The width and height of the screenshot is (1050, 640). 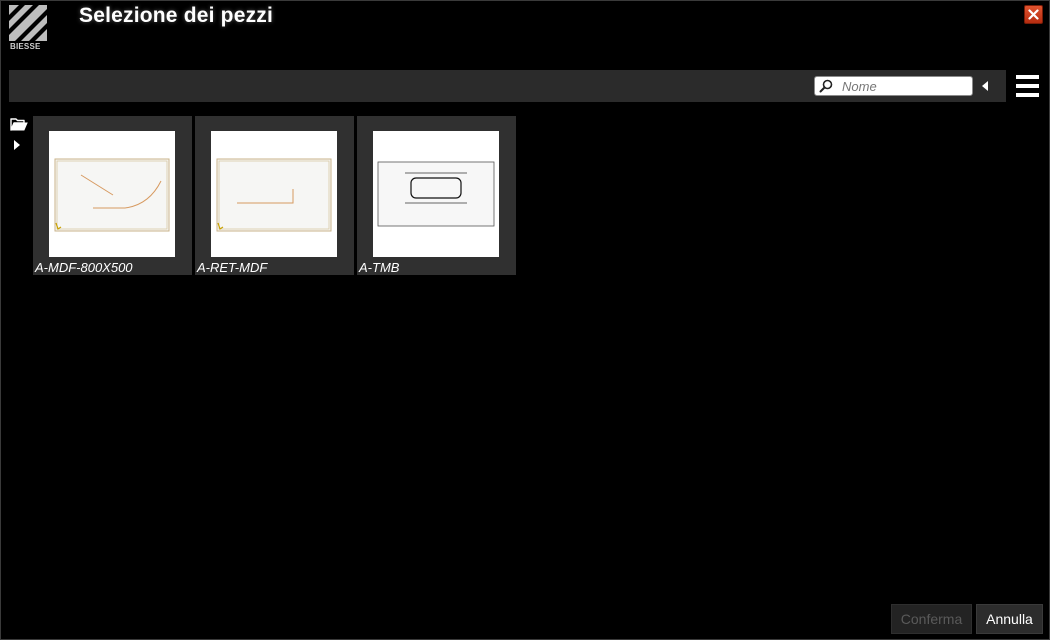 What do you see at coordinates (902, 86) in the screenshot?
I see `search-input` at bounding box center [902, 86].